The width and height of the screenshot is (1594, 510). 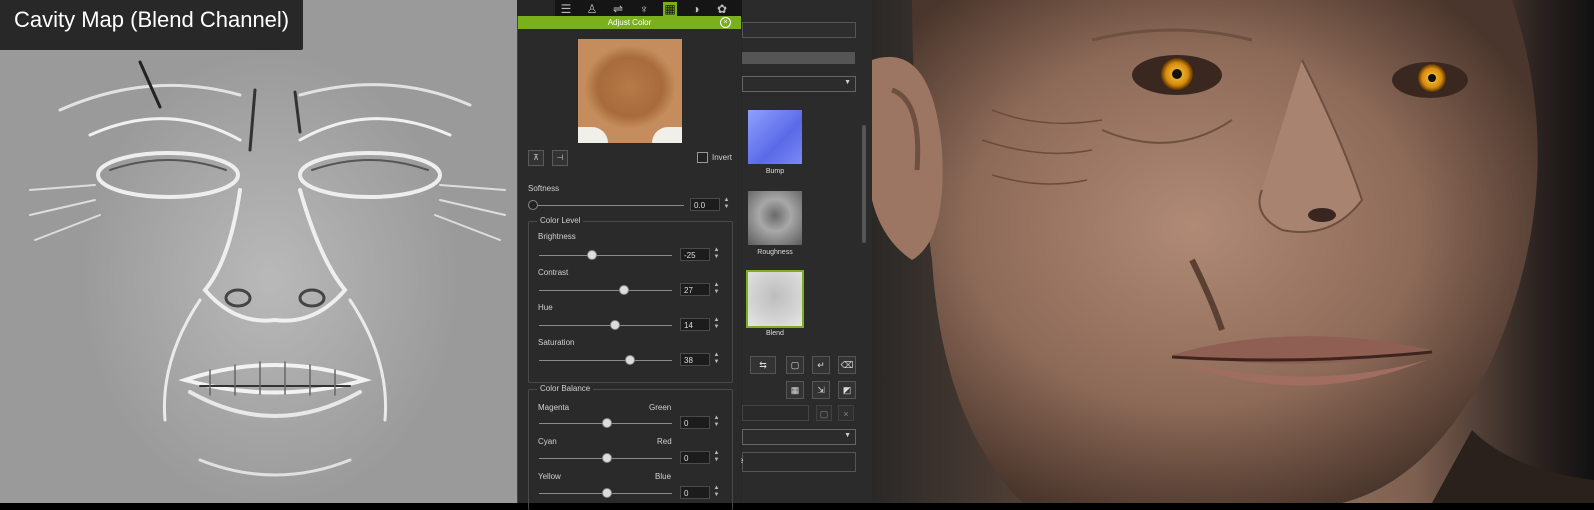 What do you see at coordinates (670, 9) in the screenshot?
I see `material-checker-icon: ▦` at bounding box center [670, 9].